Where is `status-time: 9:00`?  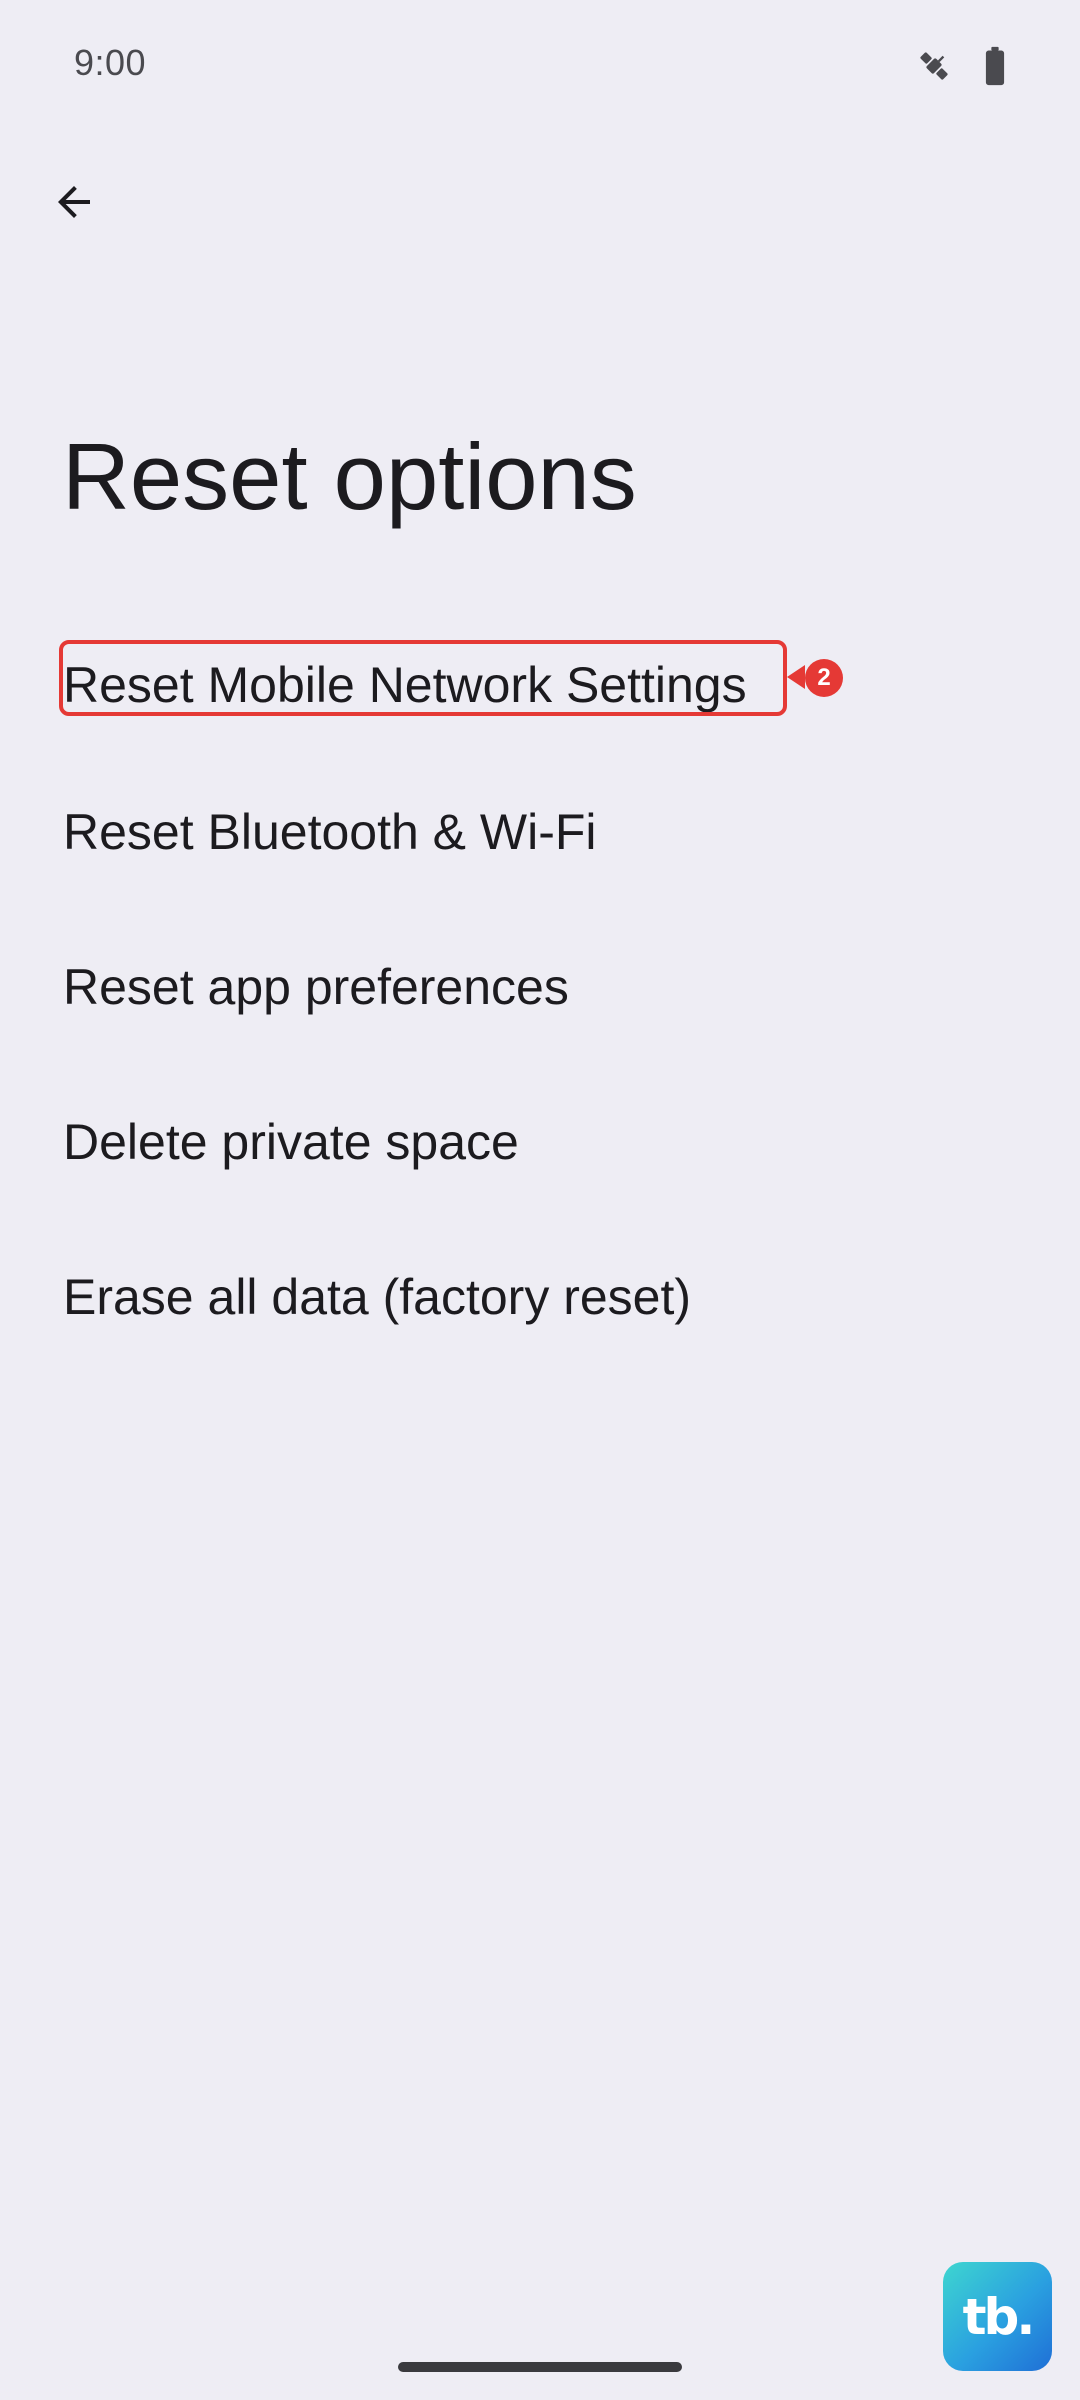
status-time: 9:00 is located at coordinates (110, 62).